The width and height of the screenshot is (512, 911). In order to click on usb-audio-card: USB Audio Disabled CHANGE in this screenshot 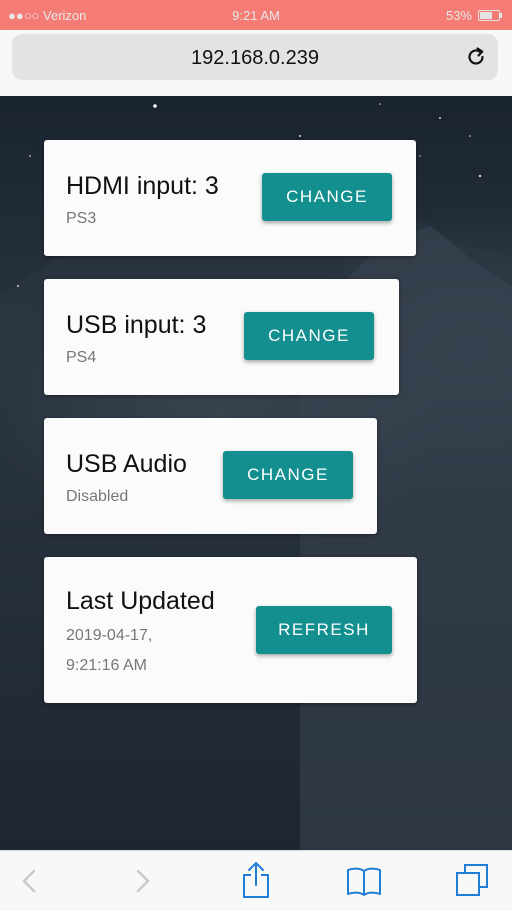, I will do `click(210, 476)`.